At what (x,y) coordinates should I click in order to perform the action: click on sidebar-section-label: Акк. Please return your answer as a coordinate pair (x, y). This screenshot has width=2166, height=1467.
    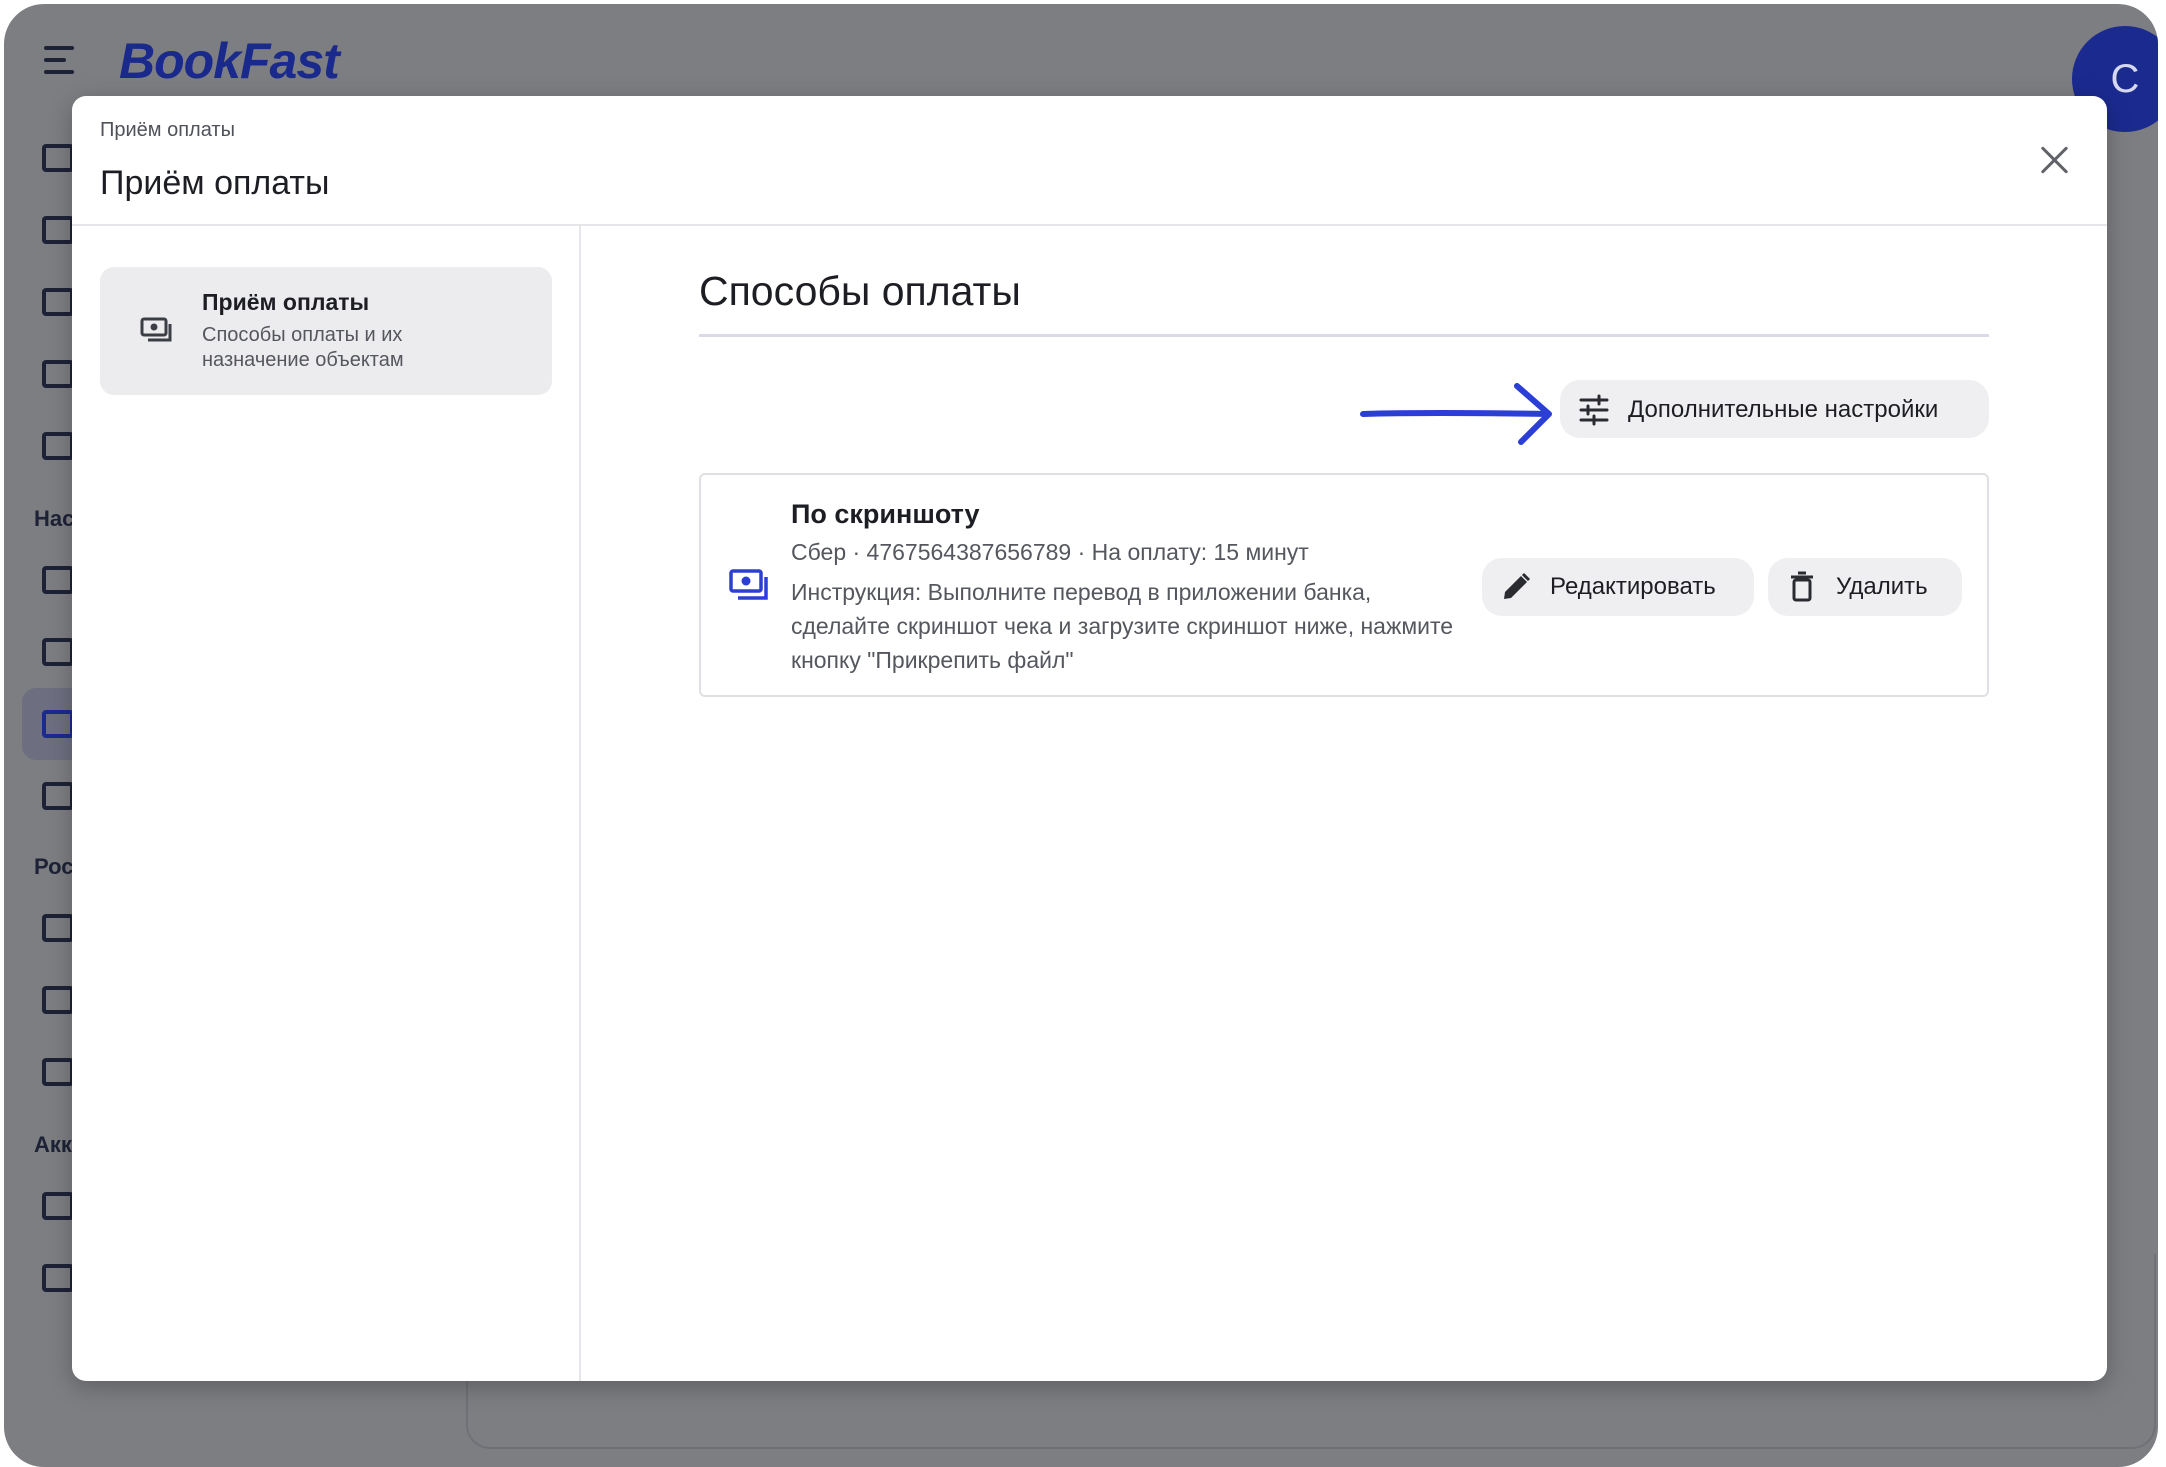
    Looking at the image, I should click on (53, 1144).